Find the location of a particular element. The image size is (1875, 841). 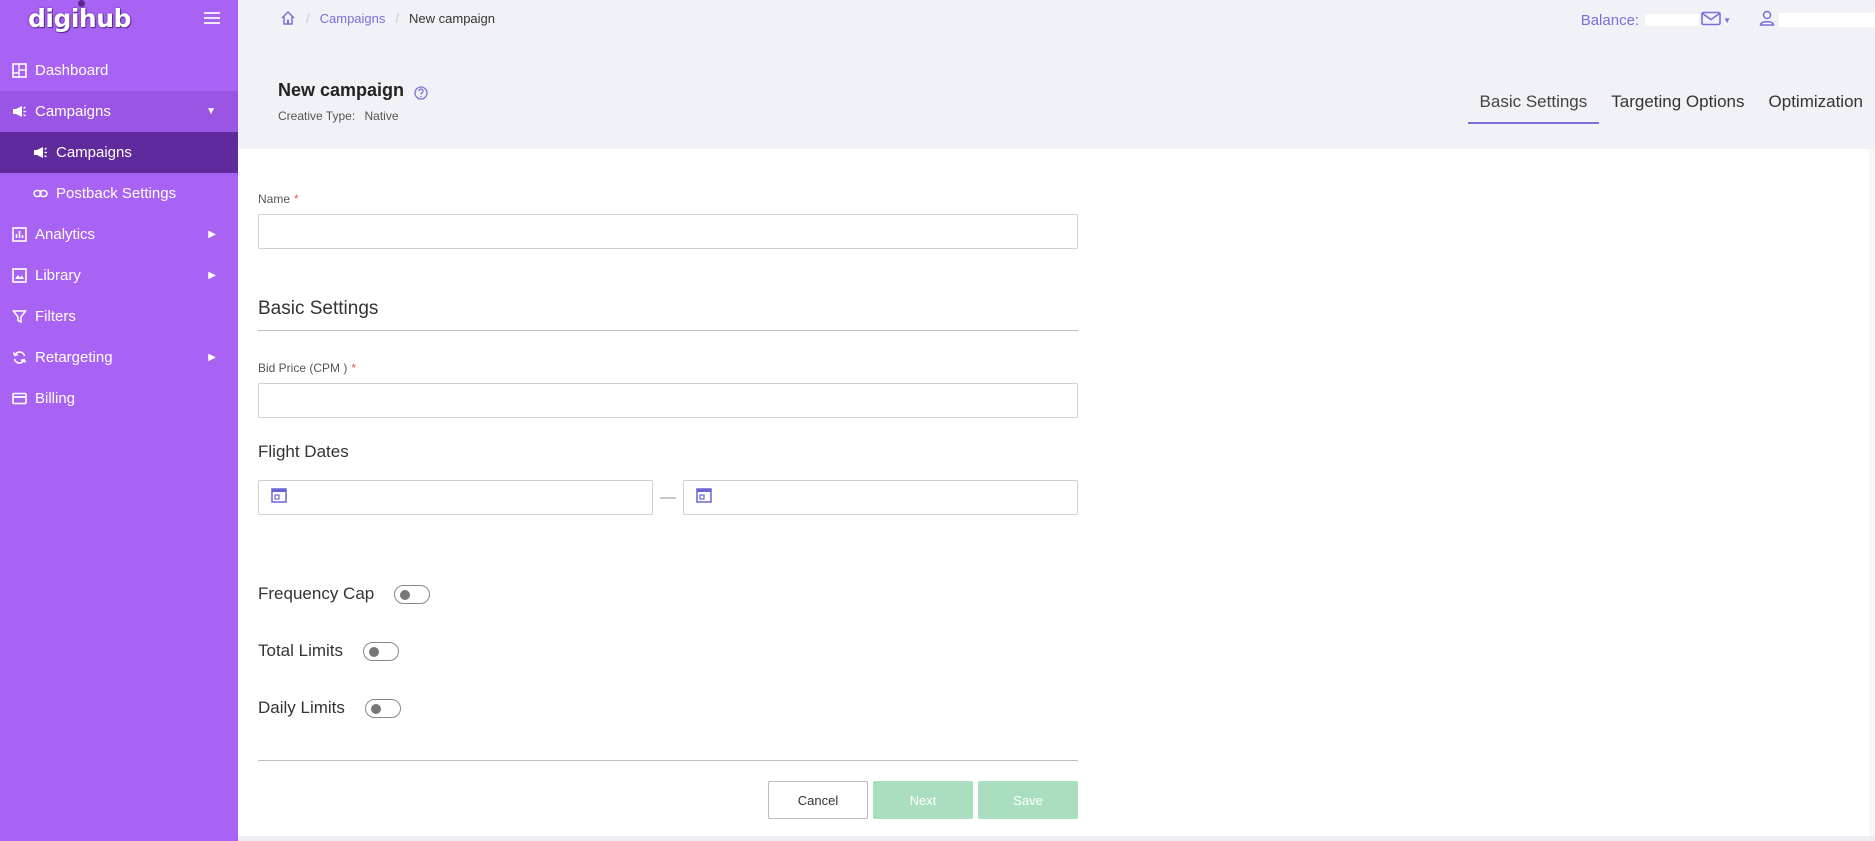

user-name is located at coordinates (1827, 20).